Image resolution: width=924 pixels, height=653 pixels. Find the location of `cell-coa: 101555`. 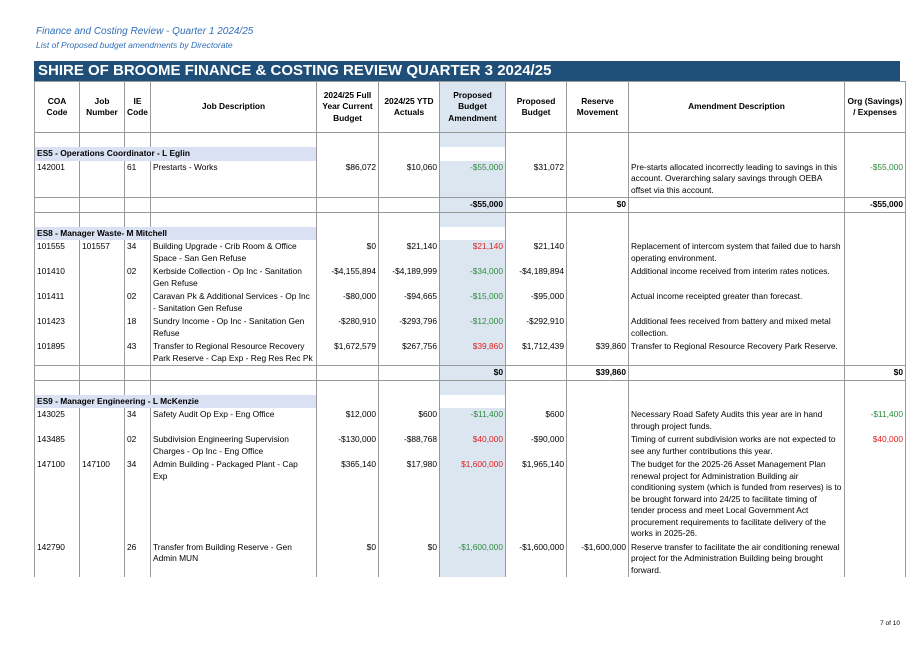

cell-coa: 101555 is located at coordinates (57, 252).